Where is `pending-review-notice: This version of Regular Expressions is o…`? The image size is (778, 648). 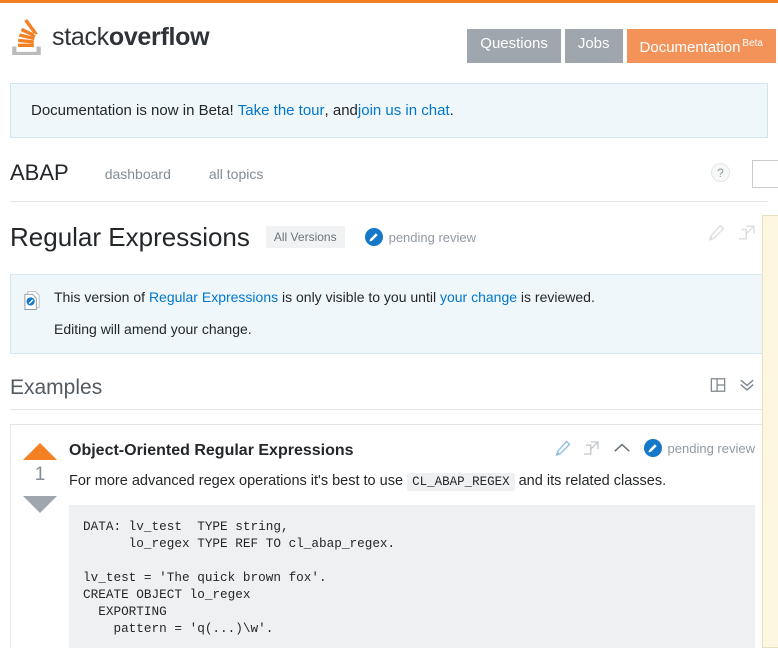 pending-review-notice: This version of Regular Expressions is o… is located at coordinates (389, 314).